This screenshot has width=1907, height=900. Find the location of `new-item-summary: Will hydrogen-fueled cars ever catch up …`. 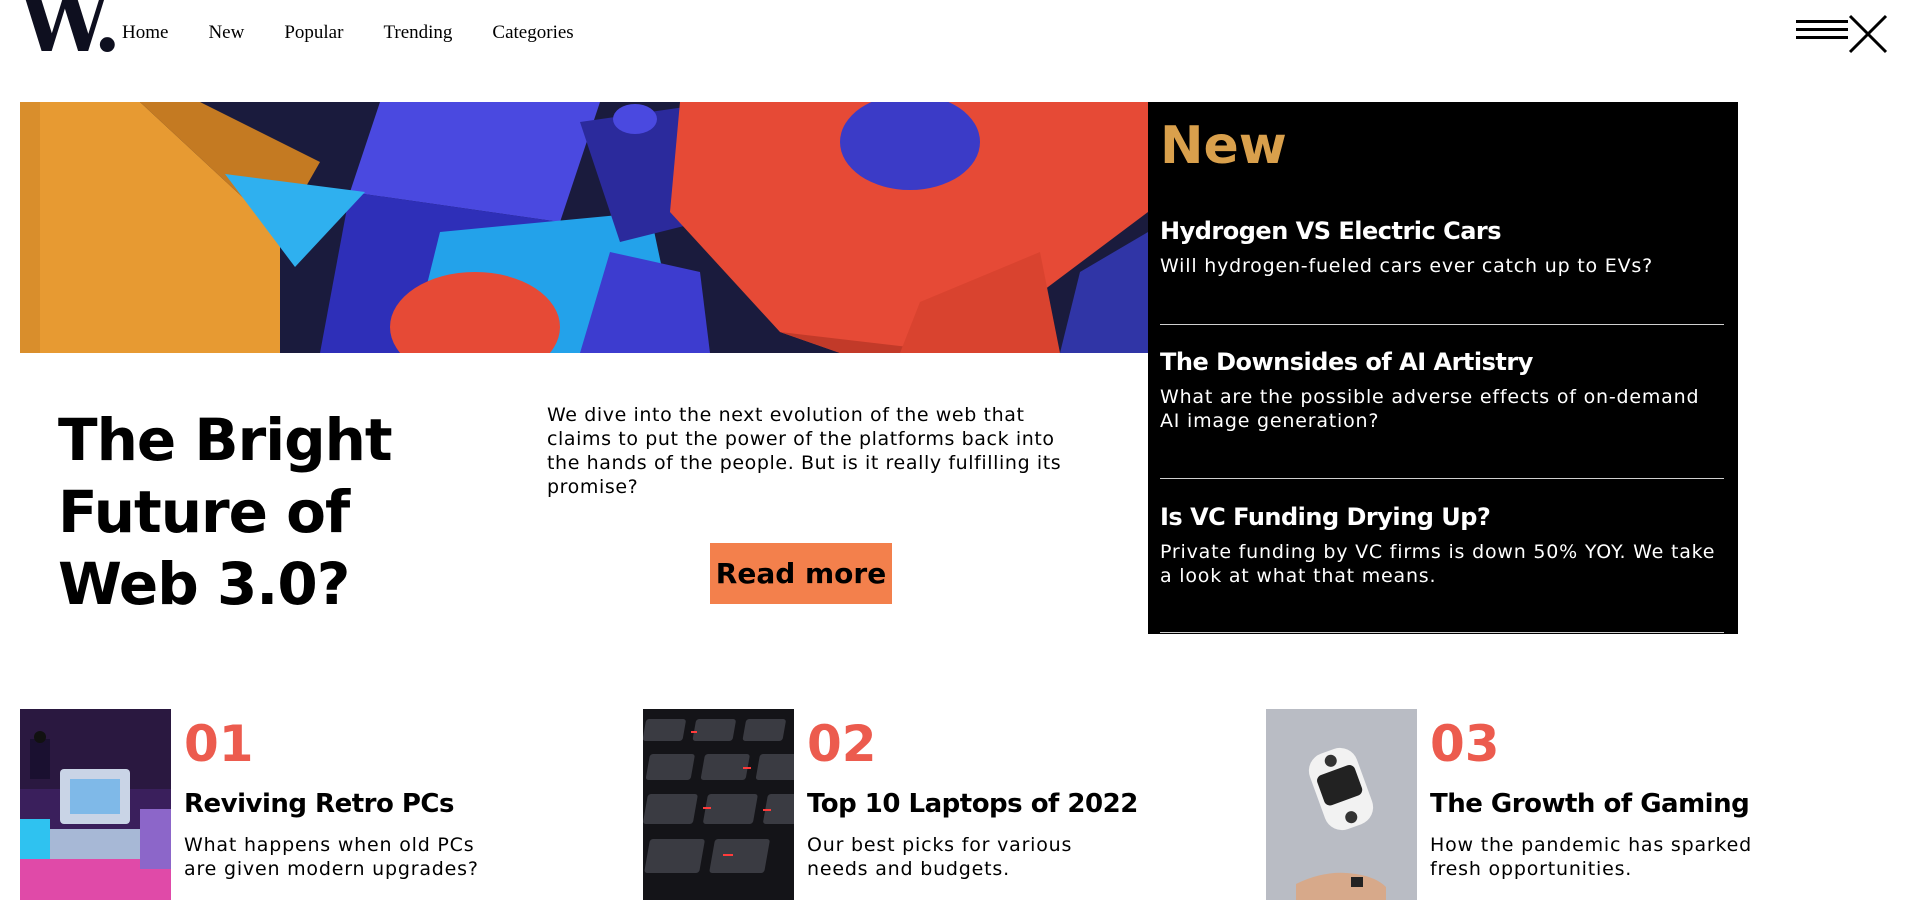

new-item-summary: Will hydrogen-fueled cars ever catch up … is located at coordinates (1406, 266).